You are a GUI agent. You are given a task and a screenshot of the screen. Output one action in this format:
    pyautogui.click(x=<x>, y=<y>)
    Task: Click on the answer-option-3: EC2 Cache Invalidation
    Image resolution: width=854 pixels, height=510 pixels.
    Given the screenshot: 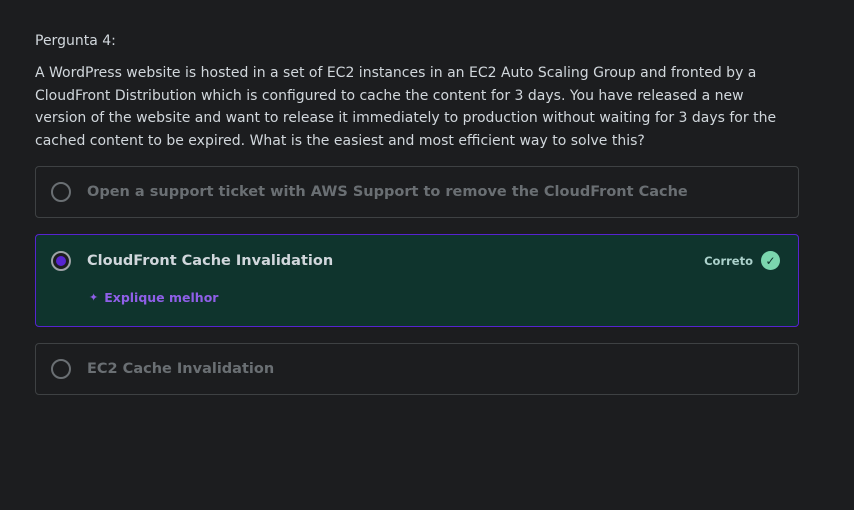 What is the action you would take?
    pyautogui.click(x=417, y=369)
    